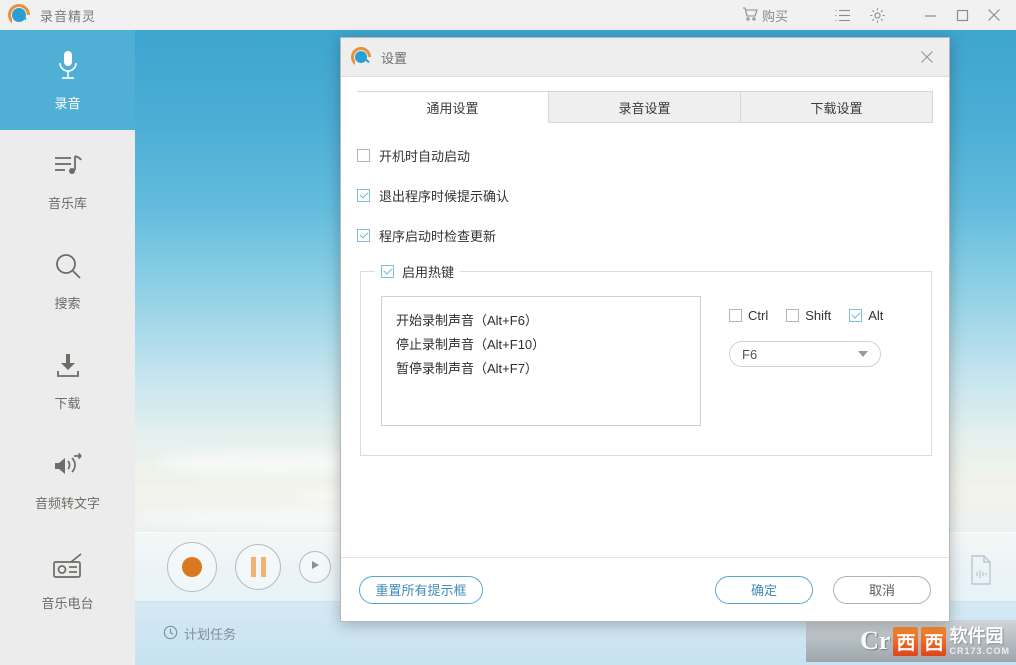 This screenshot has width=1016, height=665. What do you see at coordinates (805, 354) in the screenshot?
I see `hotkey-key-select: F6` at bounding box center [805, 354].